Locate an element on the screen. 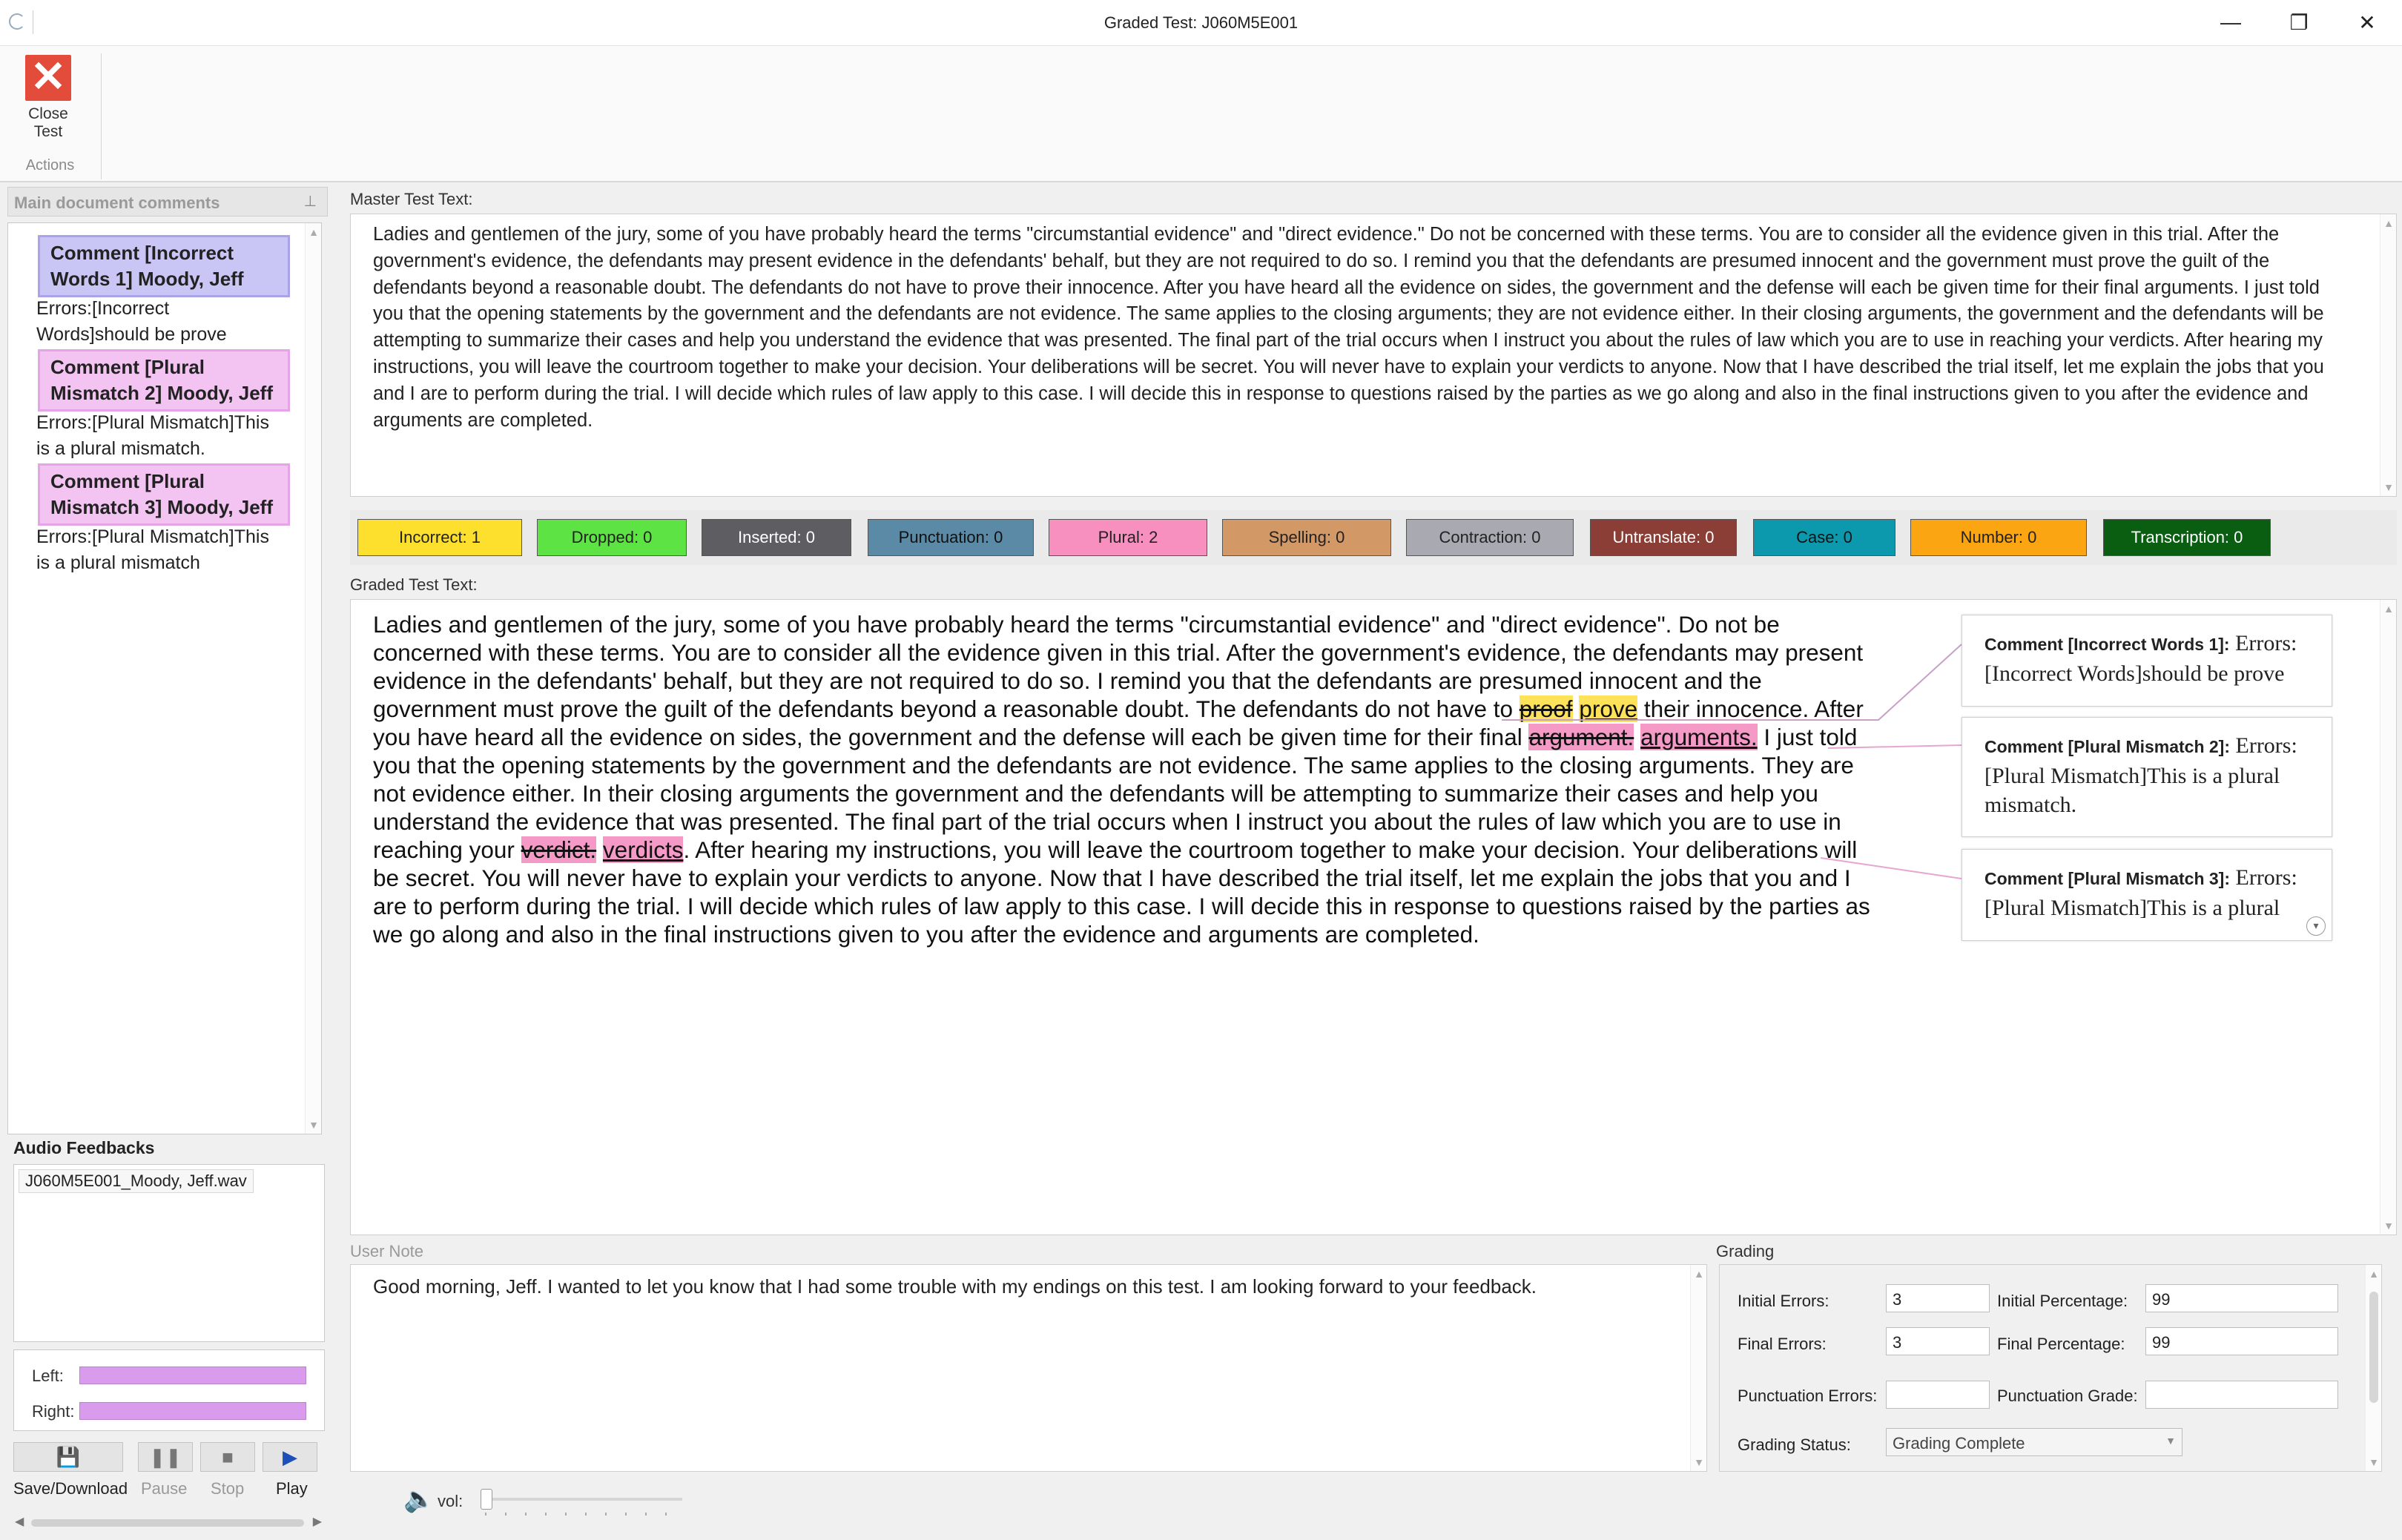 Image resolution: width=2402 pixels, height=1540 pixels. graded-text-label: Graded Test Text: is located at coordinates (414, 585).